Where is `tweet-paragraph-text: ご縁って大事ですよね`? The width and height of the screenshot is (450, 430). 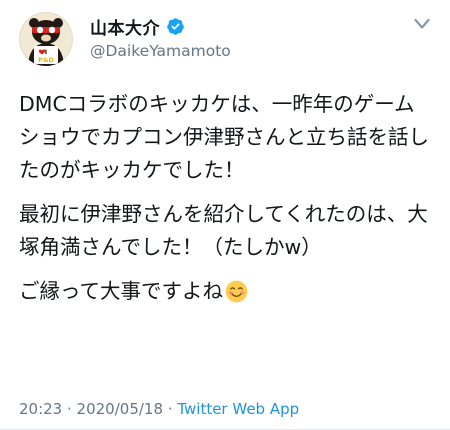
tweet-paragraph-text: ご縁って大事ですよね is located at coordinates (121, 291).